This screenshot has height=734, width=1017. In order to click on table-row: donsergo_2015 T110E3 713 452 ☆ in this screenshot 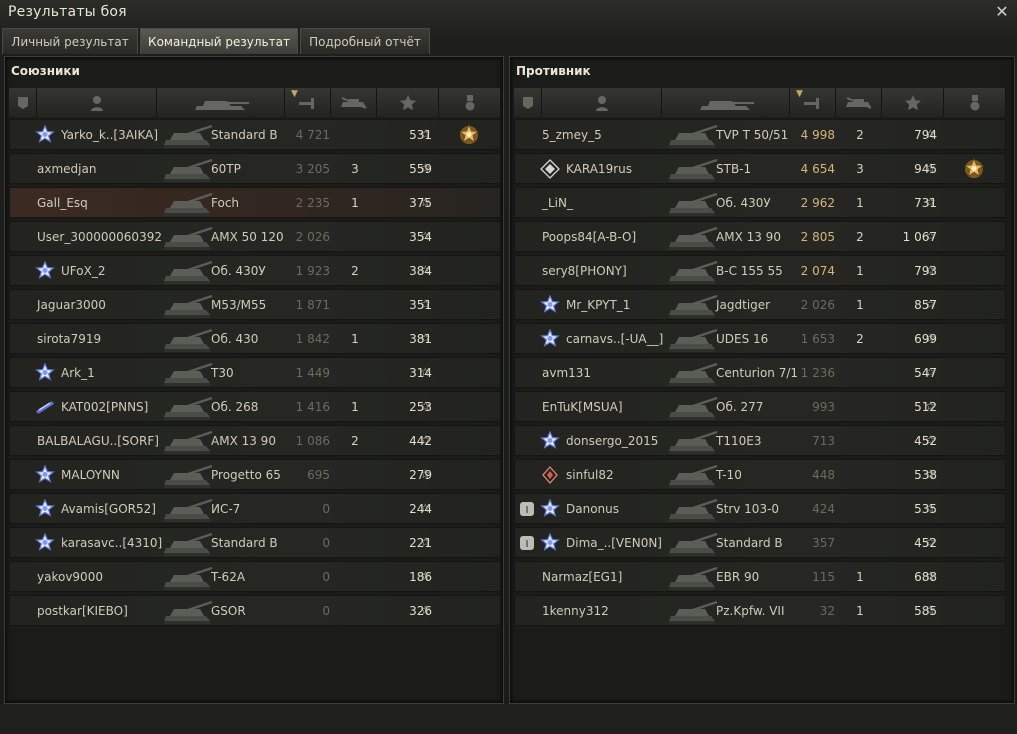, I will do `click(760, 440)`.